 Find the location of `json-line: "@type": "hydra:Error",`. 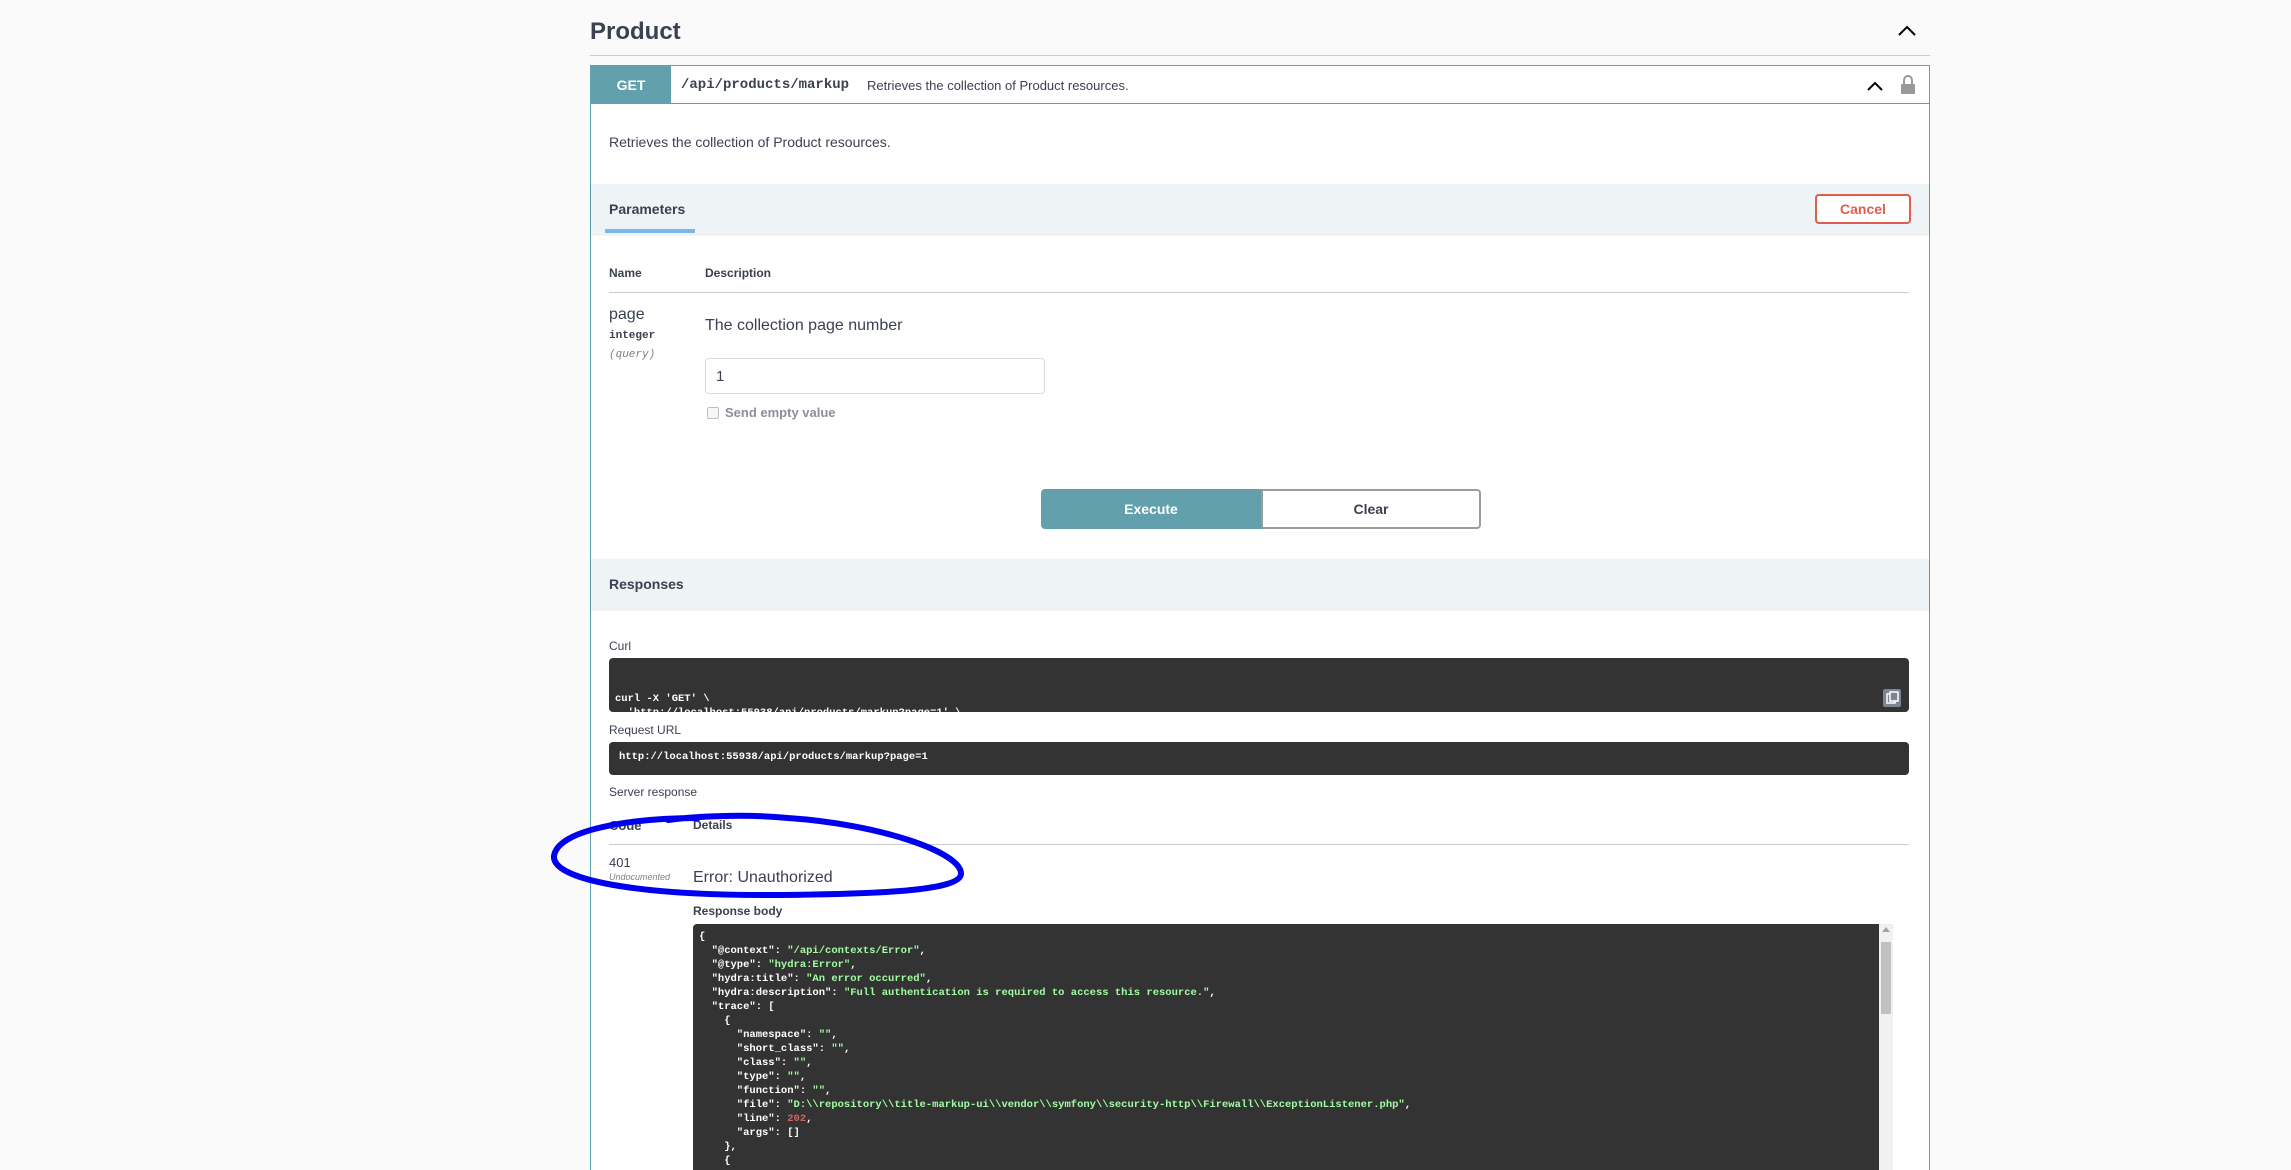

json-line: "@type": "hydra:Error", is located at coordinates (1055, 965).